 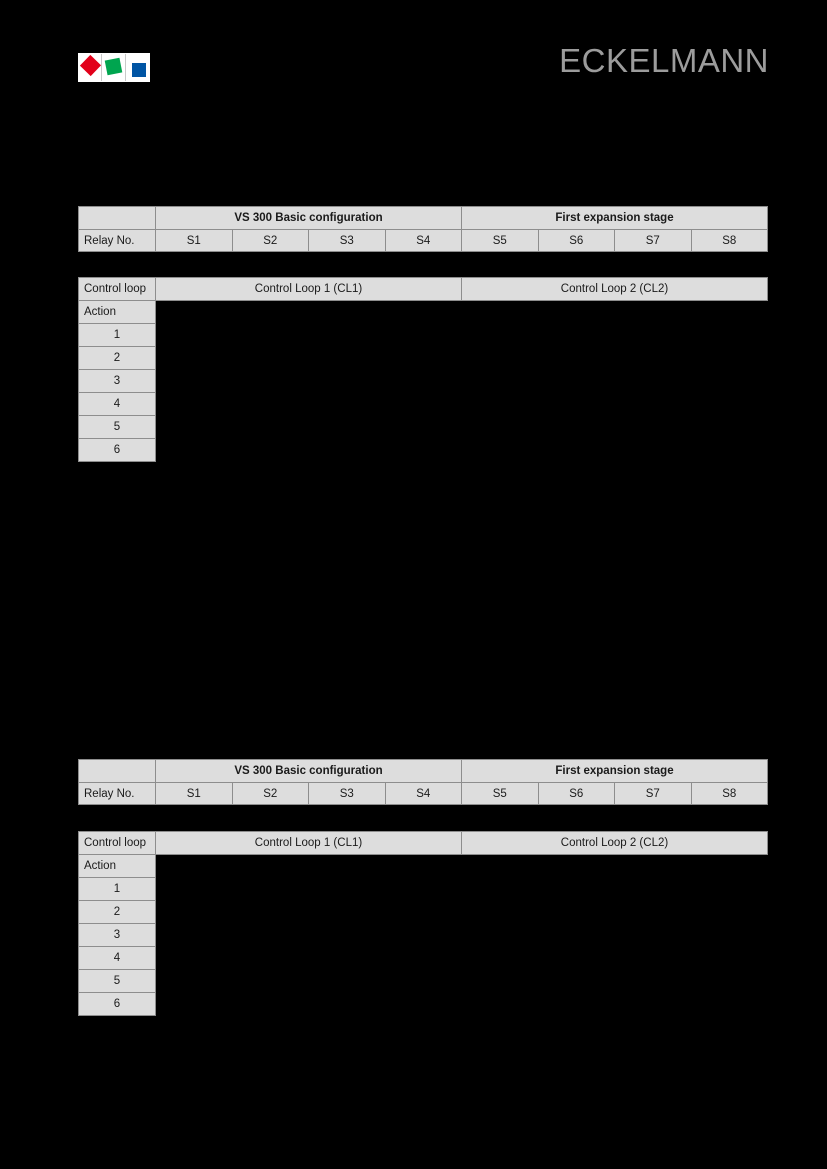 I want to click on eckelmann-logo, so click(x=114, y=67).